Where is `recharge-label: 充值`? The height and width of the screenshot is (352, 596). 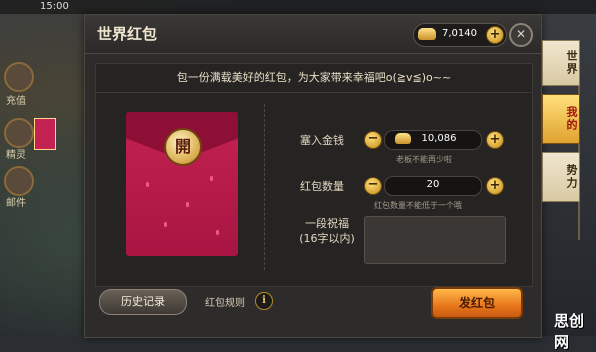 recharge-label: 充值 is located at coordinates (16, 101).